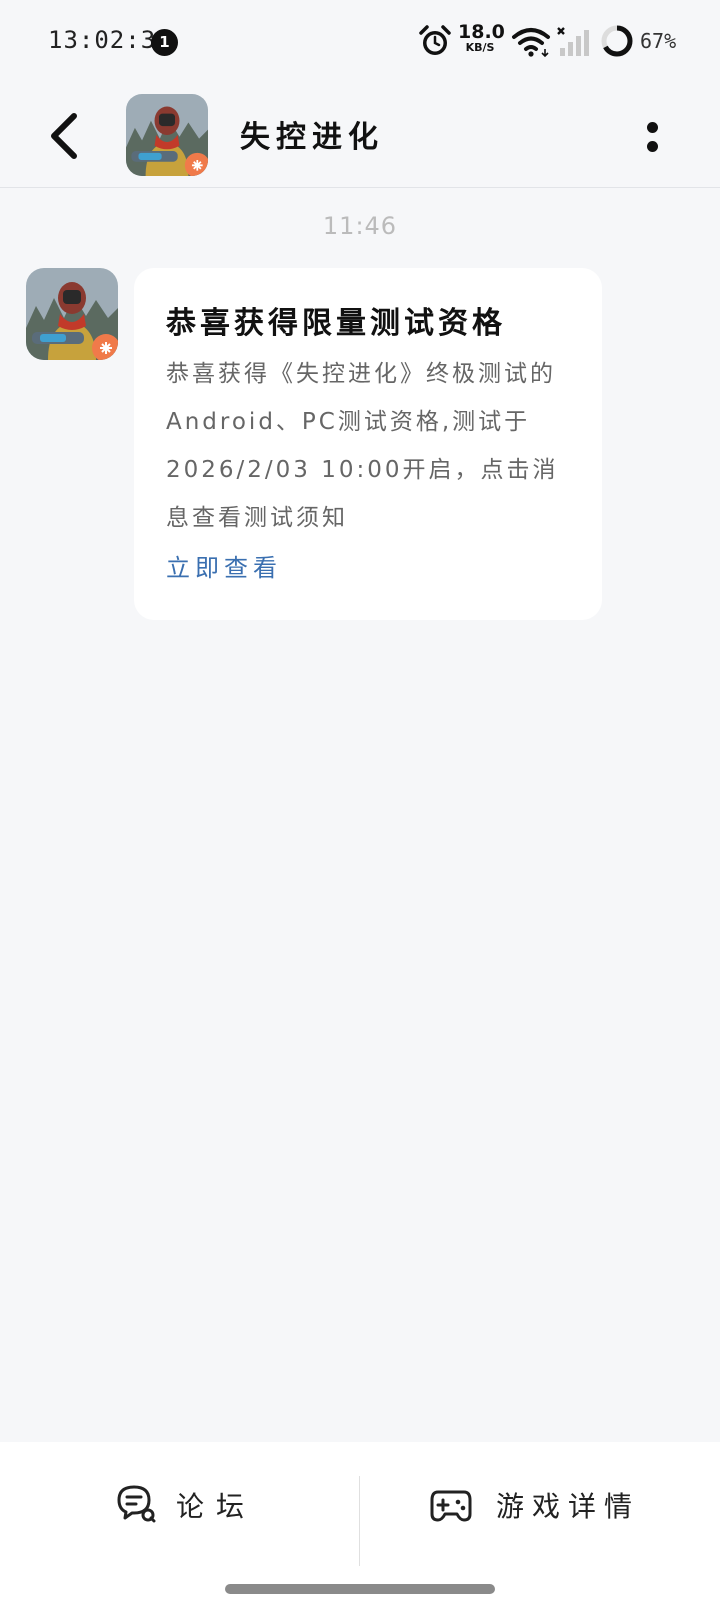 Image resolution: width=720 pixels, height=1609 pixels. I want to click on network-speed-unit: KB/S, so click(480, 47).